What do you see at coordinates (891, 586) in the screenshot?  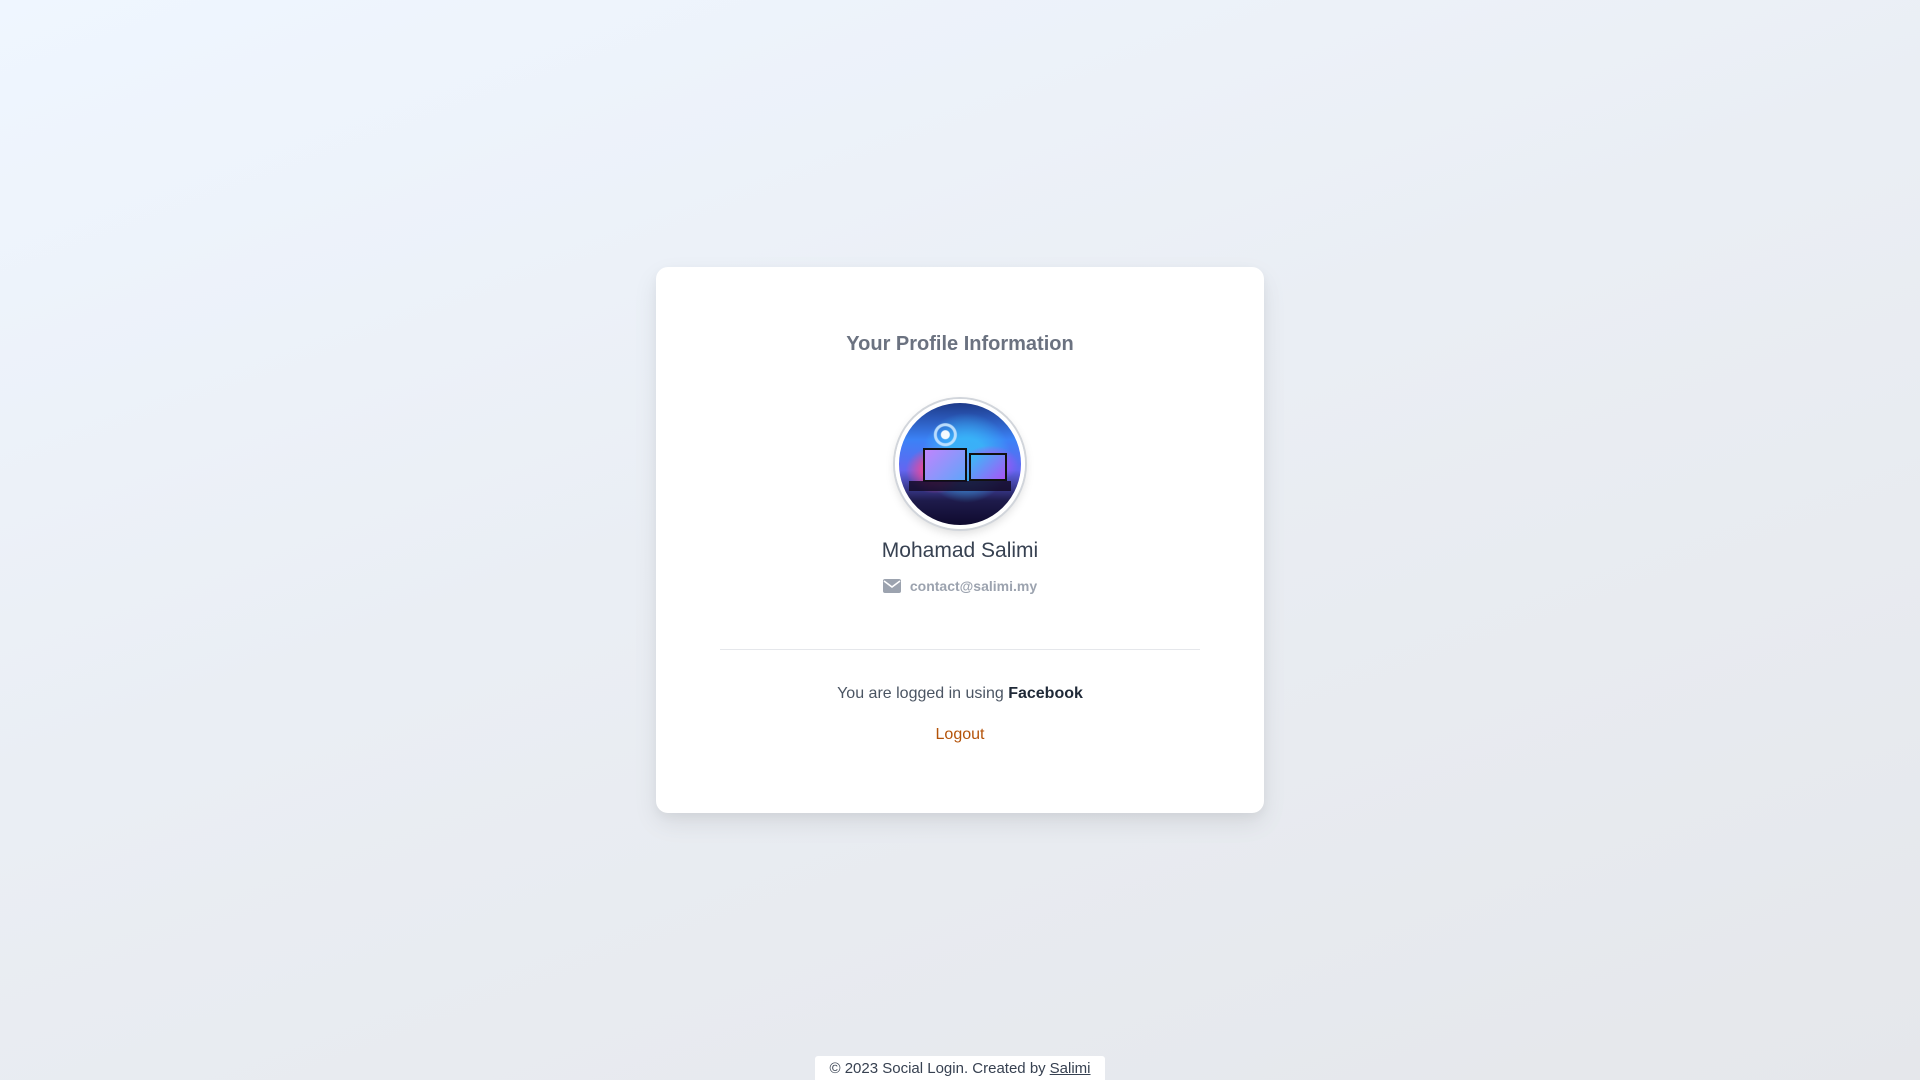 I see `envelope-icon` at bounding box center [891, 586].